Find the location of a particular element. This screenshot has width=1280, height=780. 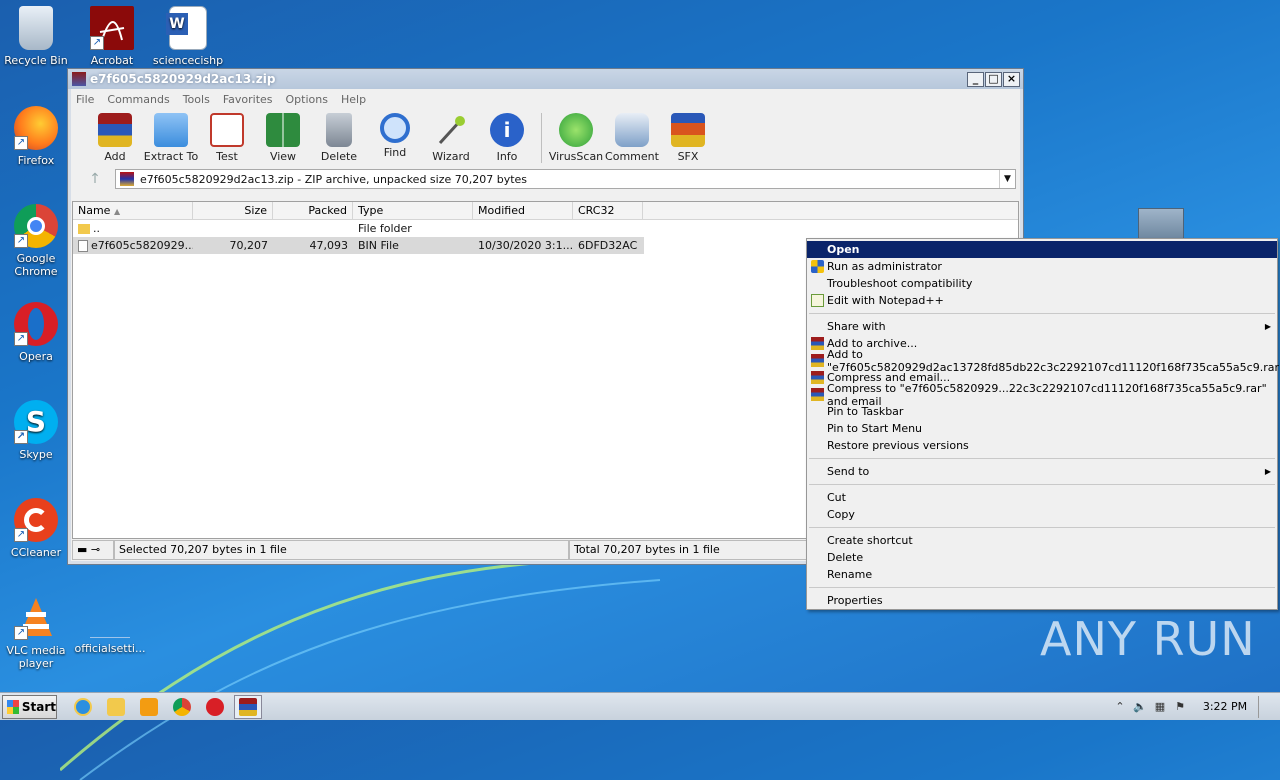

comment-icon is located at coordinates (632, 130).